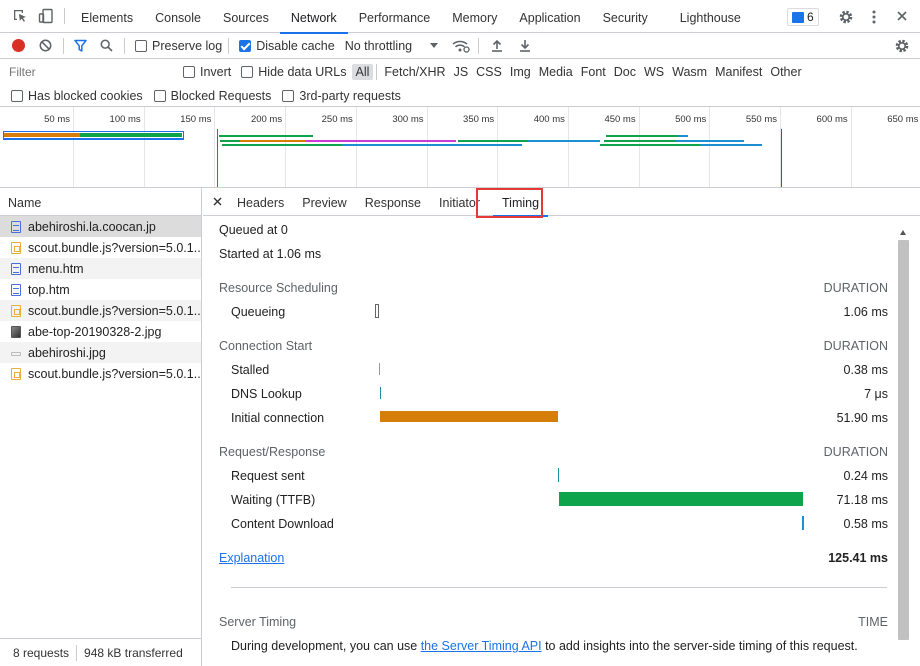 The image size is (920, 666). I want to click on name-column-header: Name, so click(100, 202).